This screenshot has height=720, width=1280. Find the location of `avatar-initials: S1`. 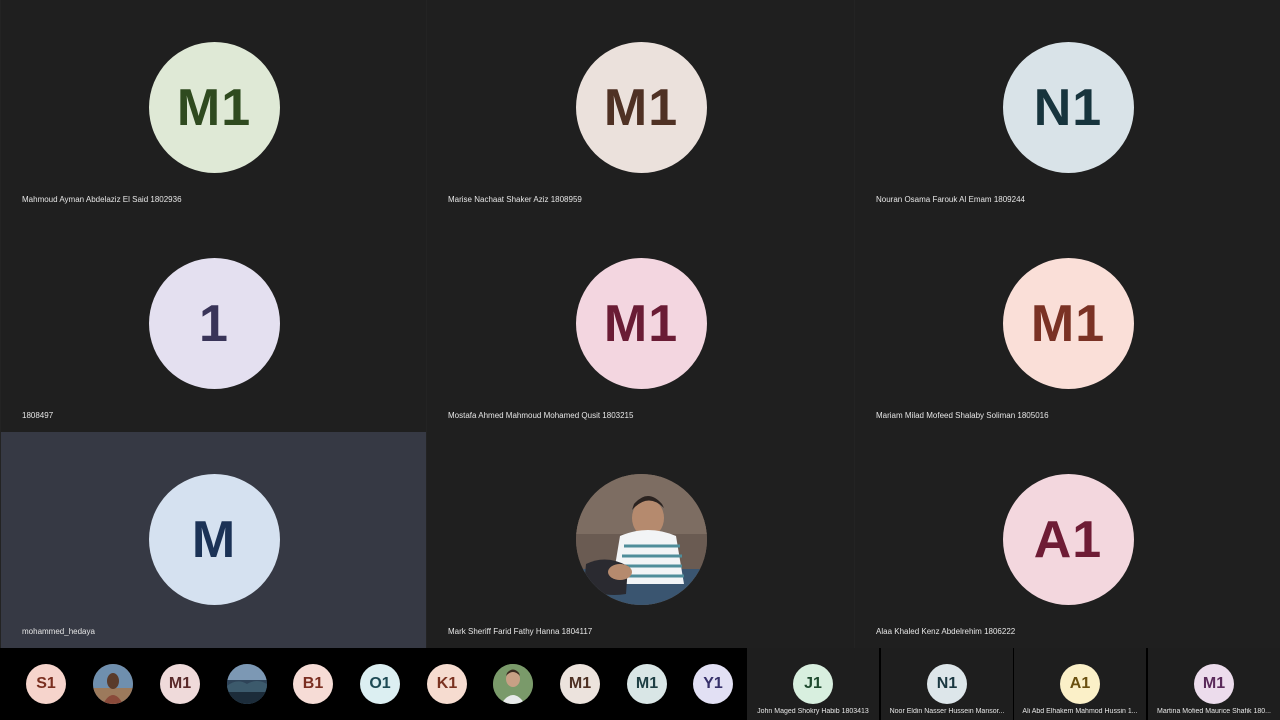

avatar-initials: S1 is located at coordinates (46, 683).